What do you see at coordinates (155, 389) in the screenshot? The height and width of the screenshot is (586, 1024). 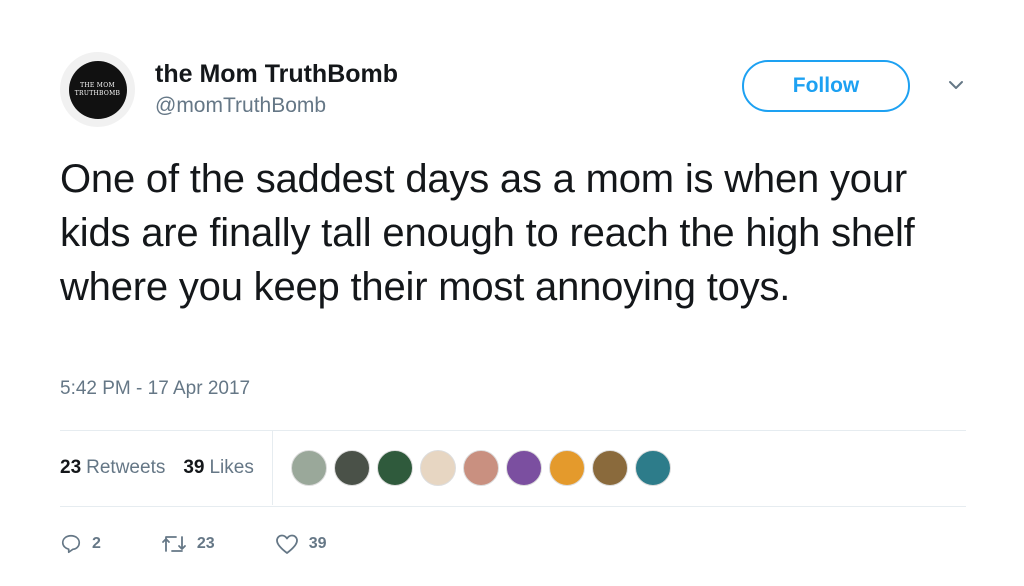 I see `tweet-timestamp: 5:42 PM - 17 Apr 2017` at bounding box center [155, 389].